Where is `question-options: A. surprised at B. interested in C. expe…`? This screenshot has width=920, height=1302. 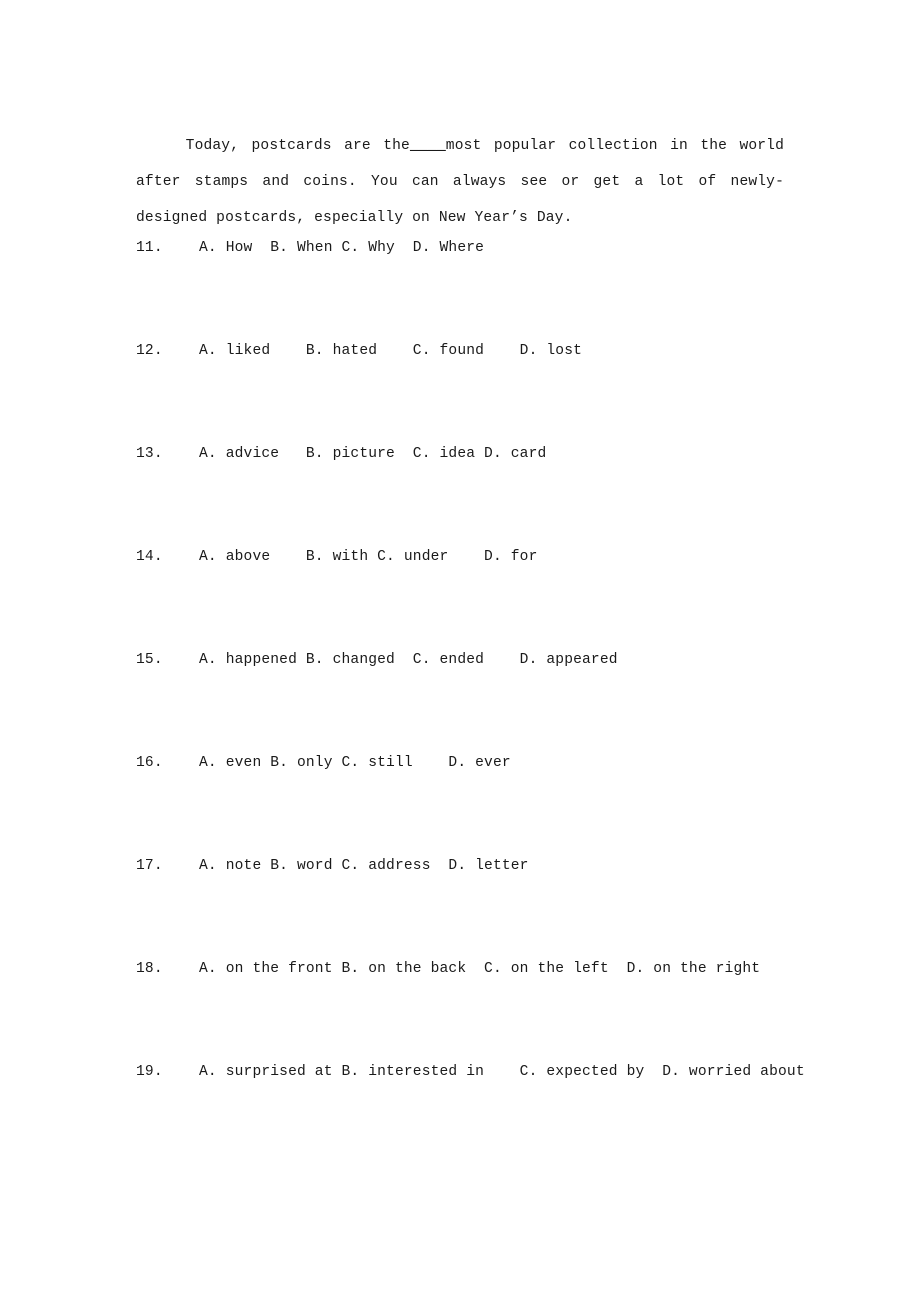 question-options: A. surprised at B. interested in C. expe… is located at coordinates (502, 1072).